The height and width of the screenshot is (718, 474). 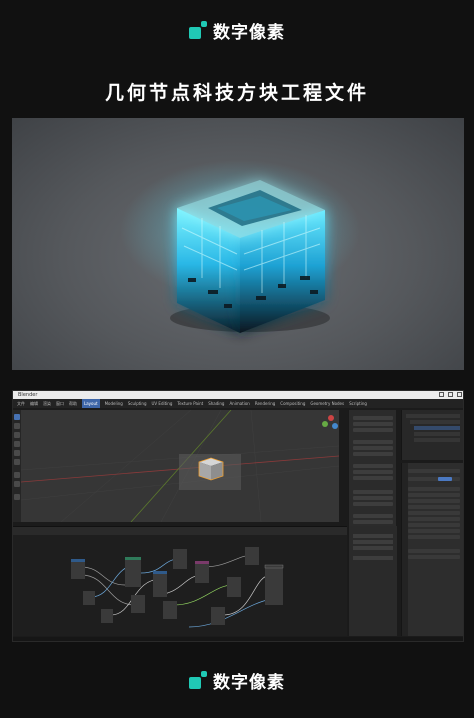 I want to click on brand-name: 数字像素, so click(x=249, y=32).